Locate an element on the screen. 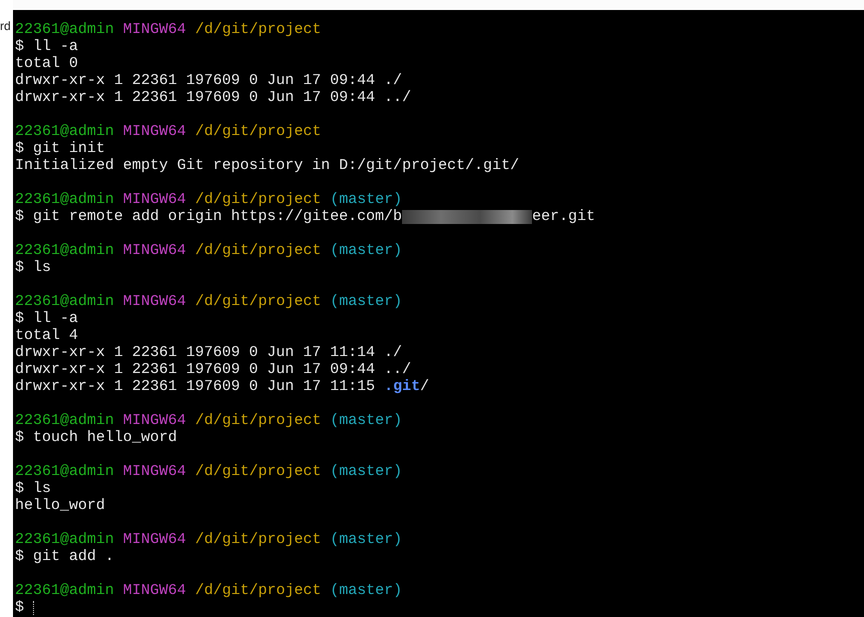 This screenshot has width=864, height=617. command-text: $ git init is located at coordinates (60, 148).